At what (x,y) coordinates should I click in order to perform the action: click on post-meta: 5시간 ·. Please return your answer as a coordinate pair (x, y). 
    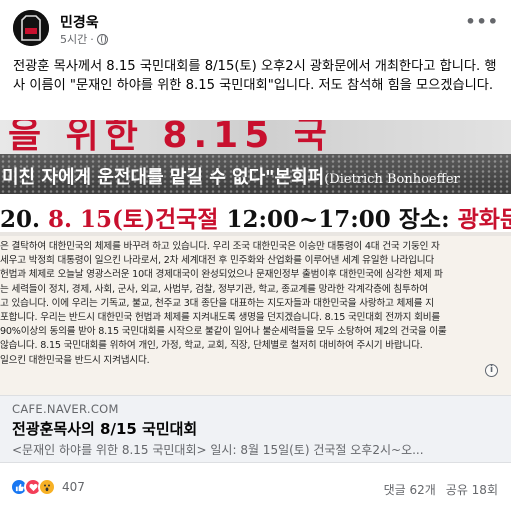
    Looking at the image, I should click on (84, 39).